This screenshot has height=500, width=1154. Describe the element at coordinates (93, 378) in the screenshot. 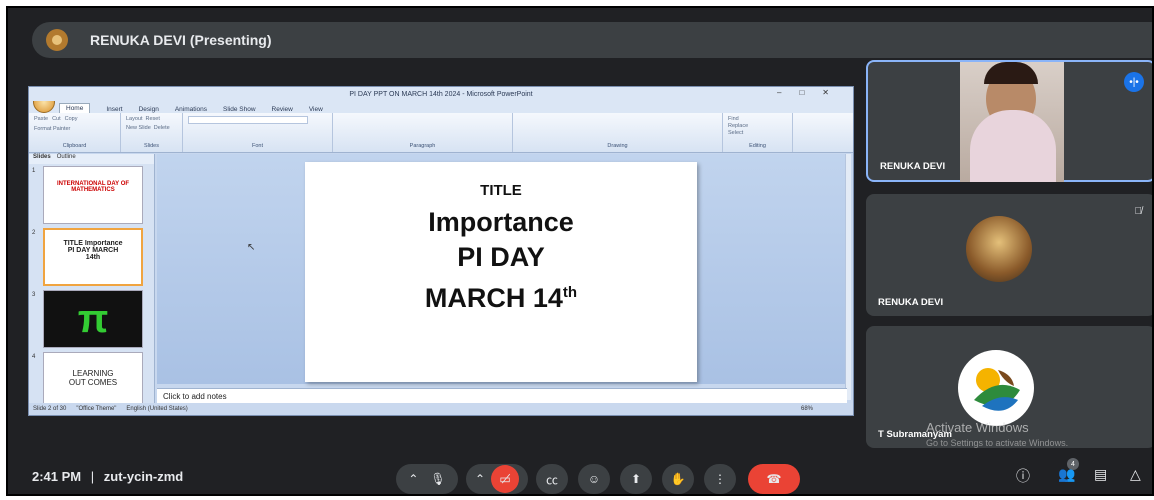

I see `thumb-text: LEARNING OUT COMES` at that location.